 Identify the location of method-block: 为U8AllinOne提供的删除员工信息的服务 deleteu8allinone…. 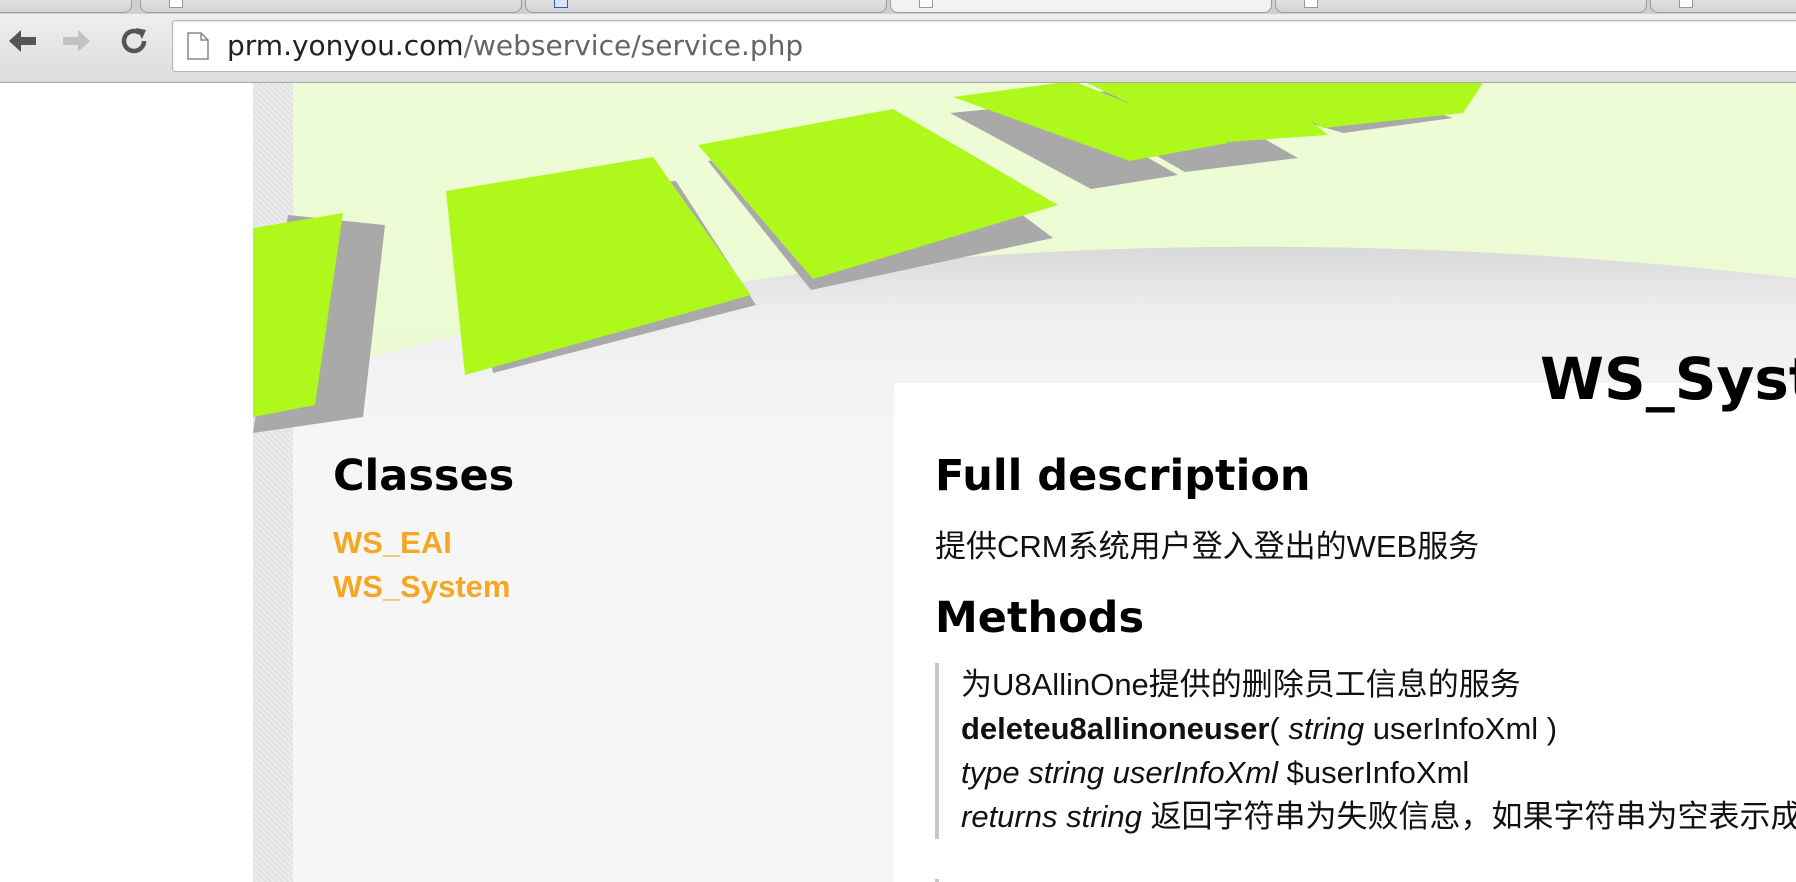
(1365, 751).